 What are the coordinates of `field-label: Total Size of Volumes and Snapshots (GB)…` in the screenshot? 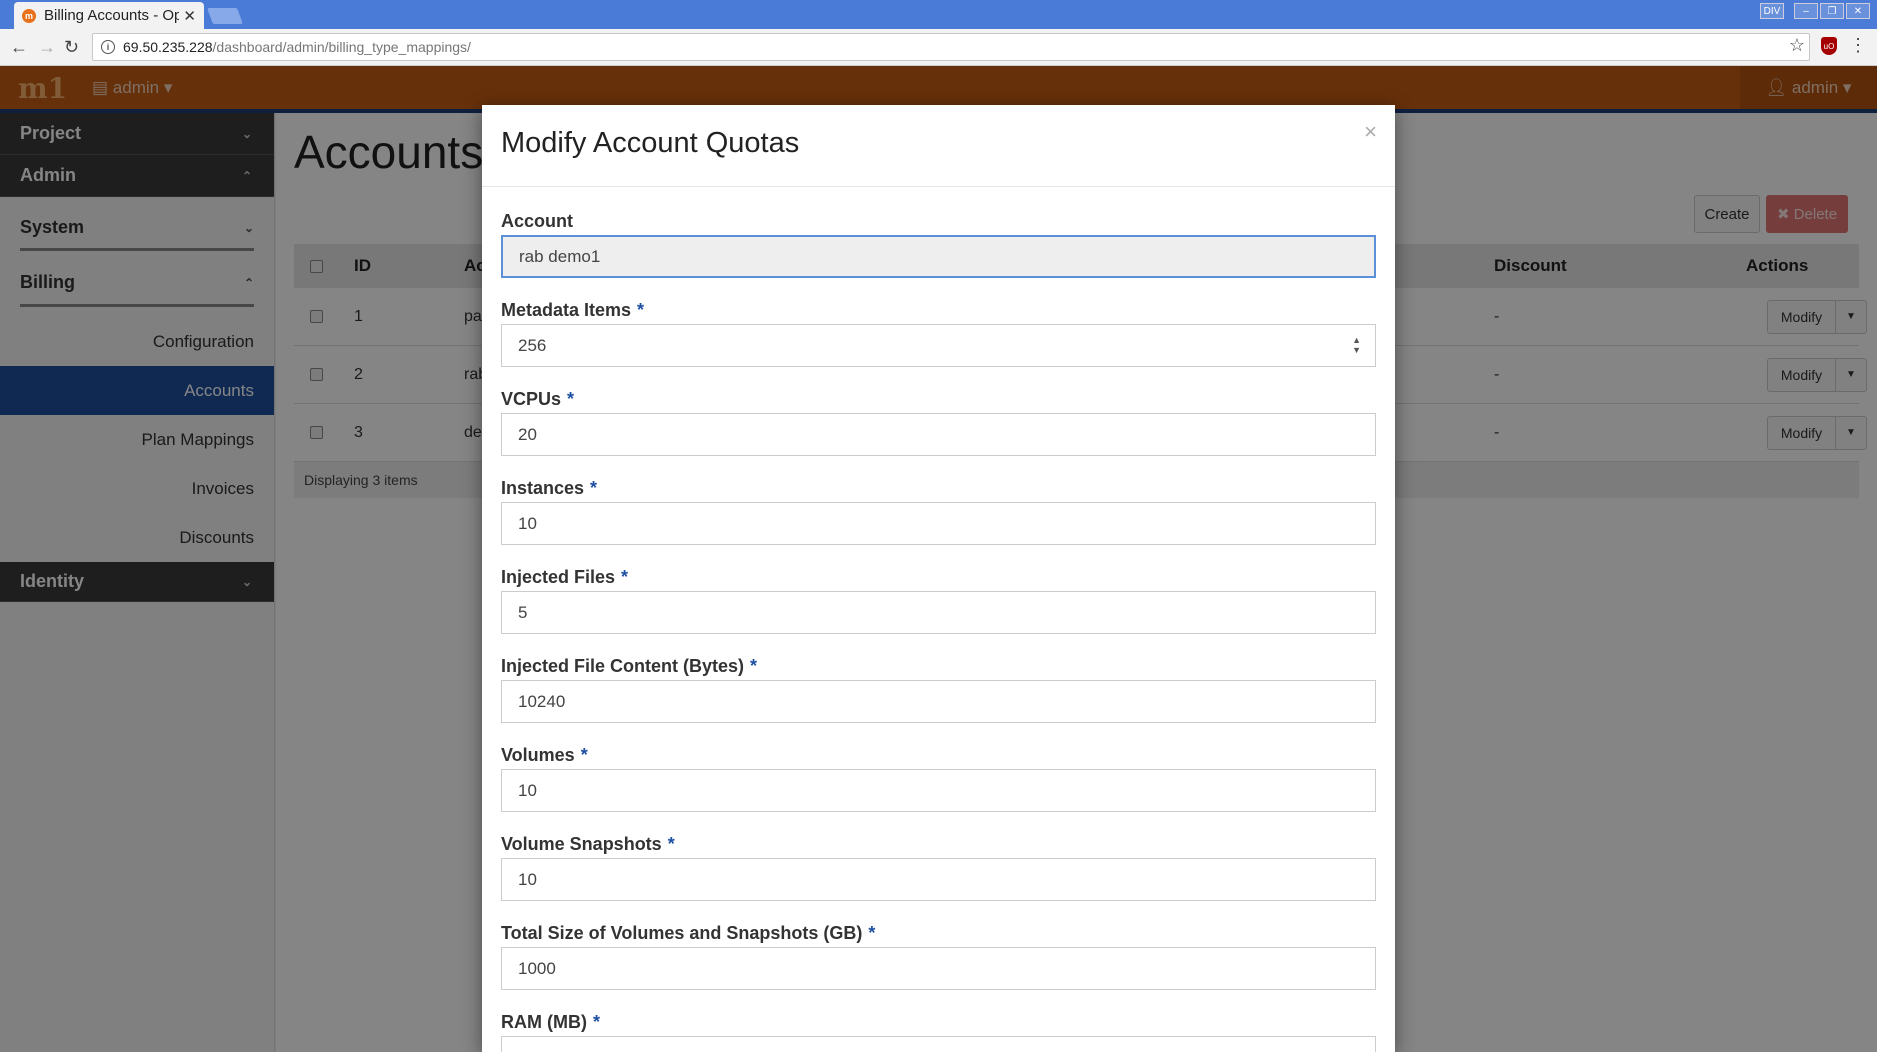 It's located at (688, 932).